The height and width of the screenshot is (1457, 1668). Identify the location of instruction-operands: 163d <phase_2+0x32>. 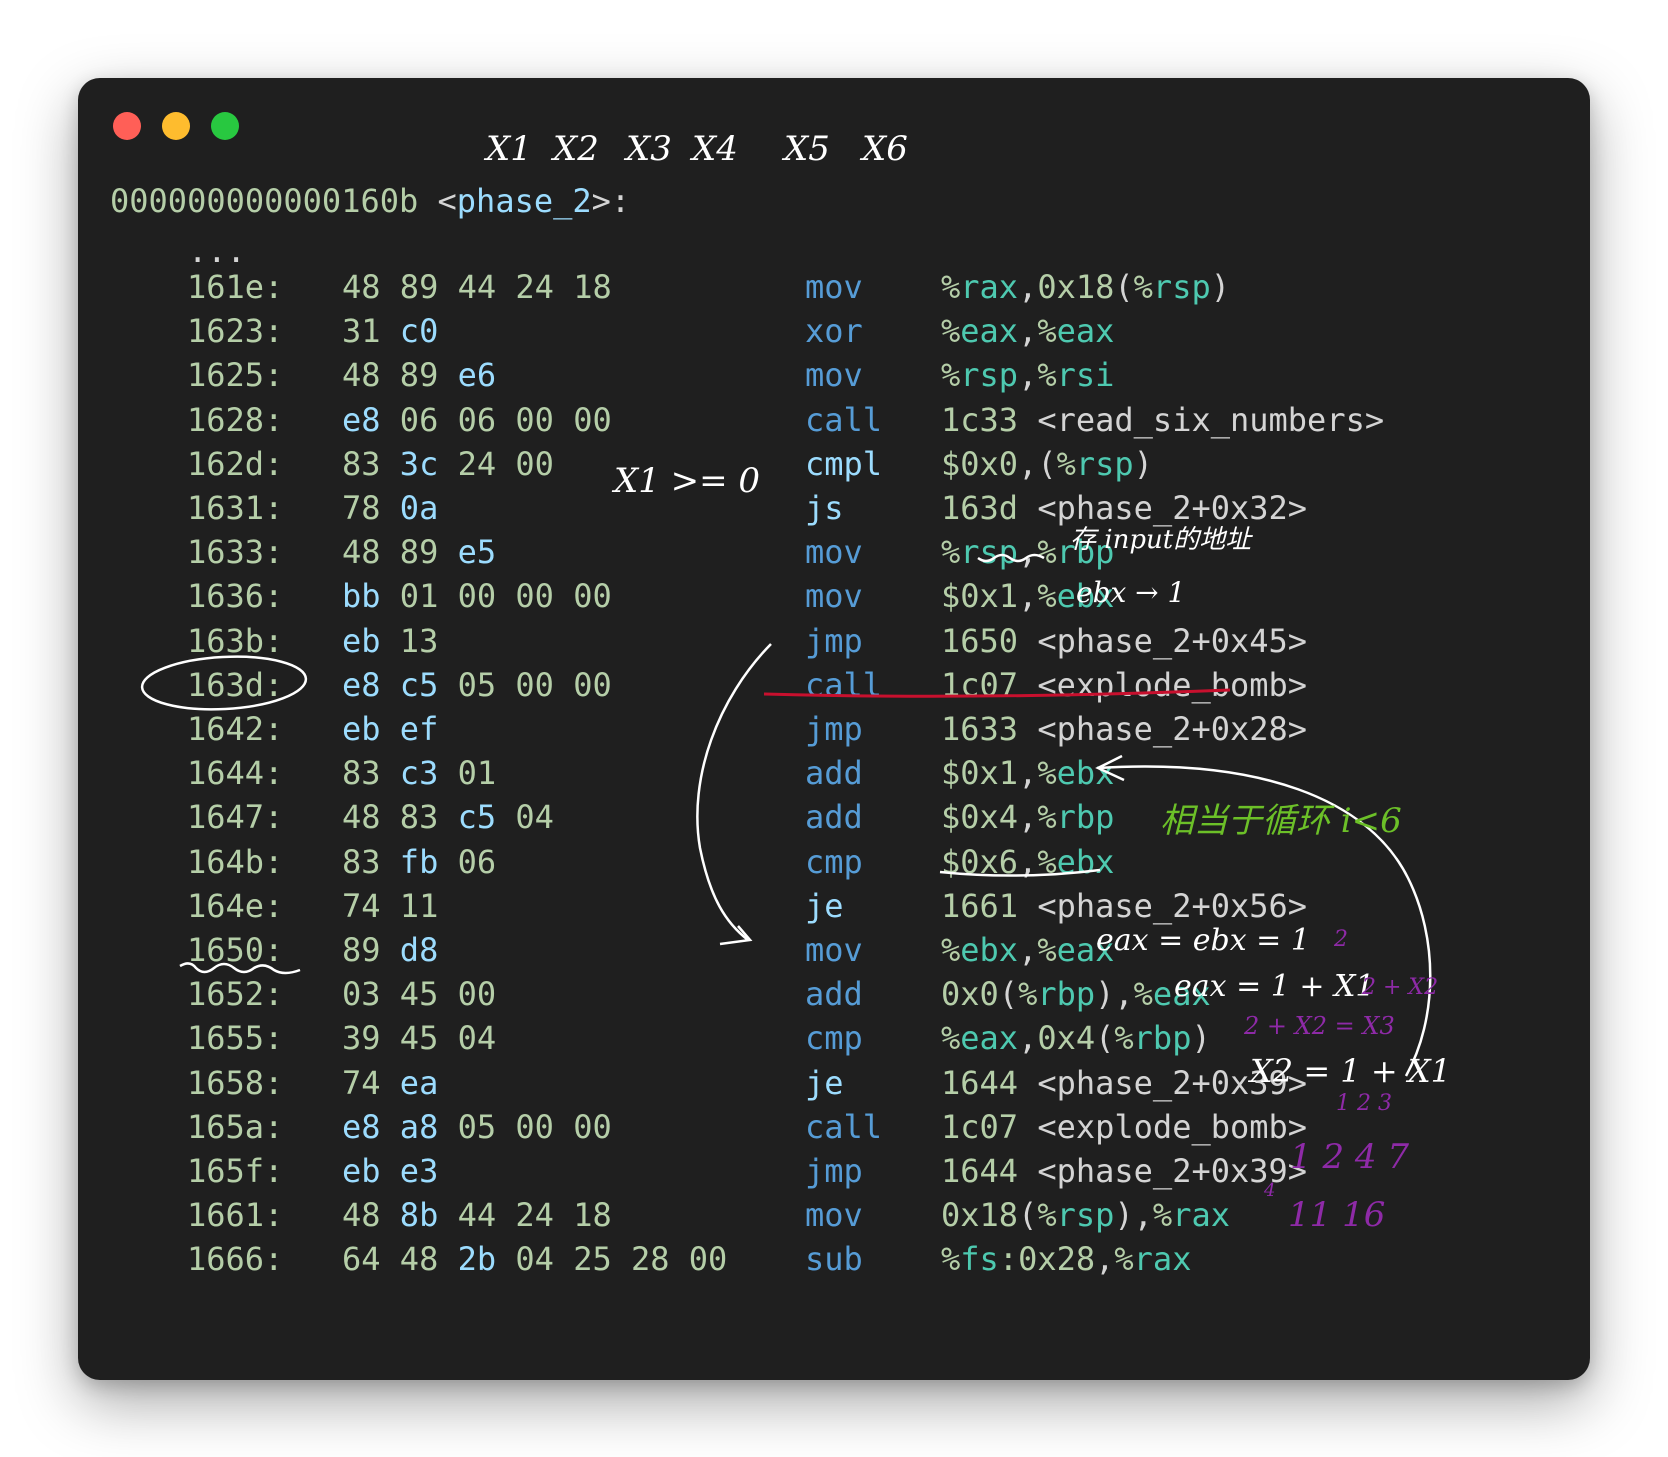
(1124, 508).